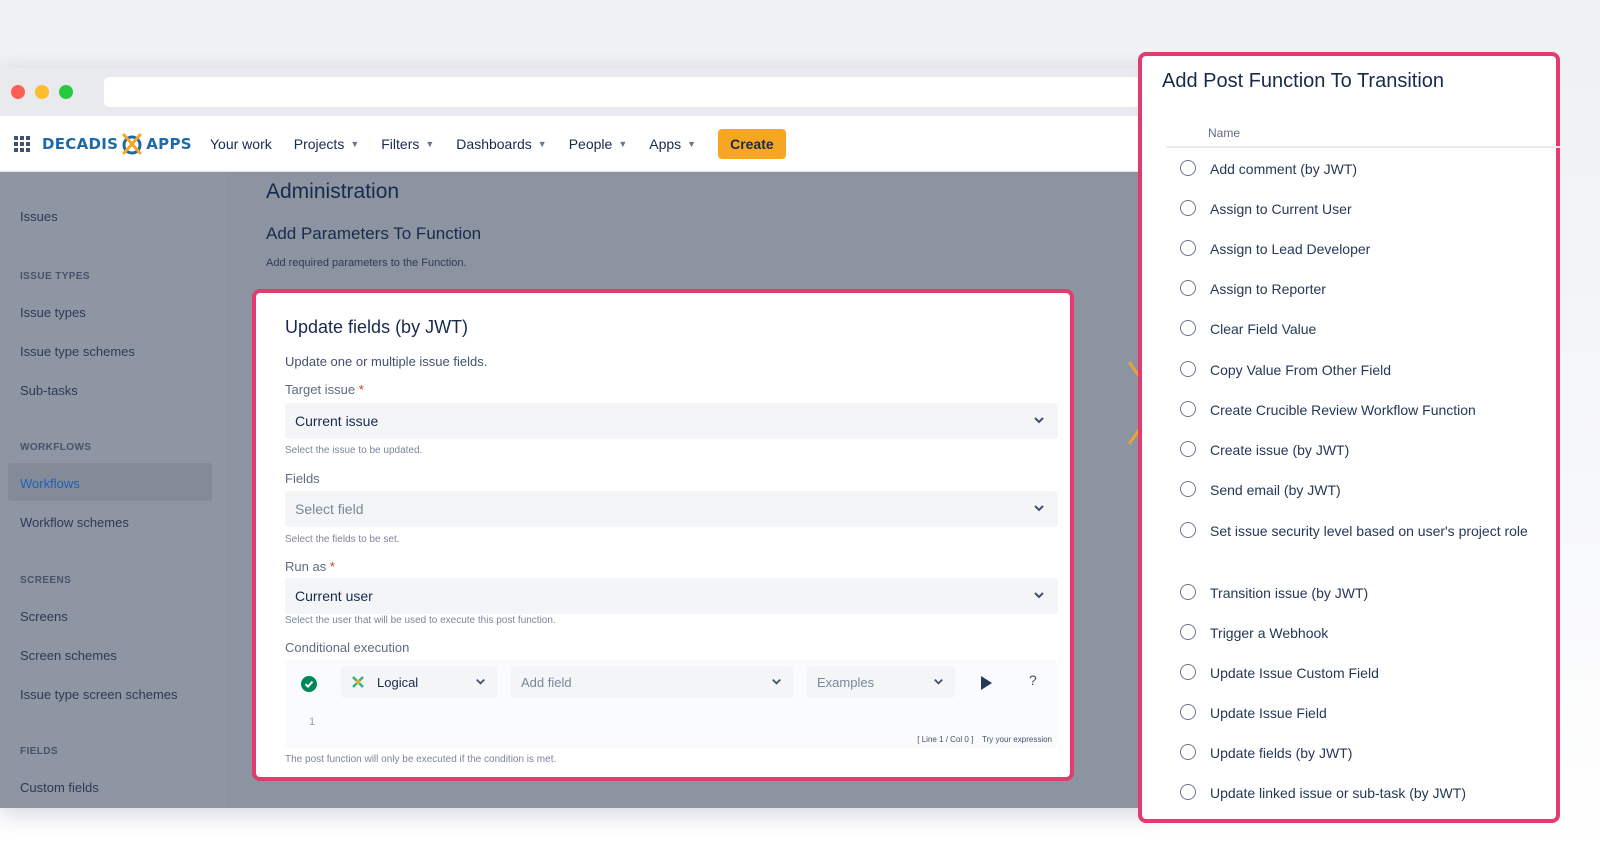  I want to click on post-function-option-label: Update linked issue or sub-task (by JWT), so click(1338, 793).